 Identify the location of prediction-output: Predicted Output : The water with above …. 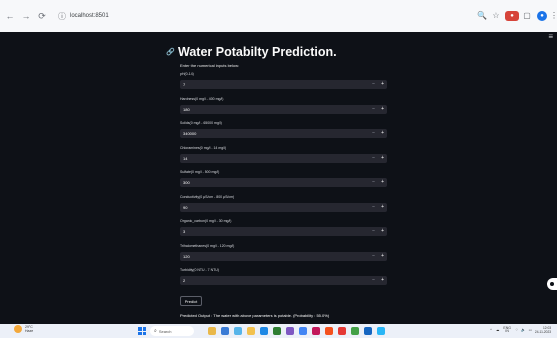
(255, 315).